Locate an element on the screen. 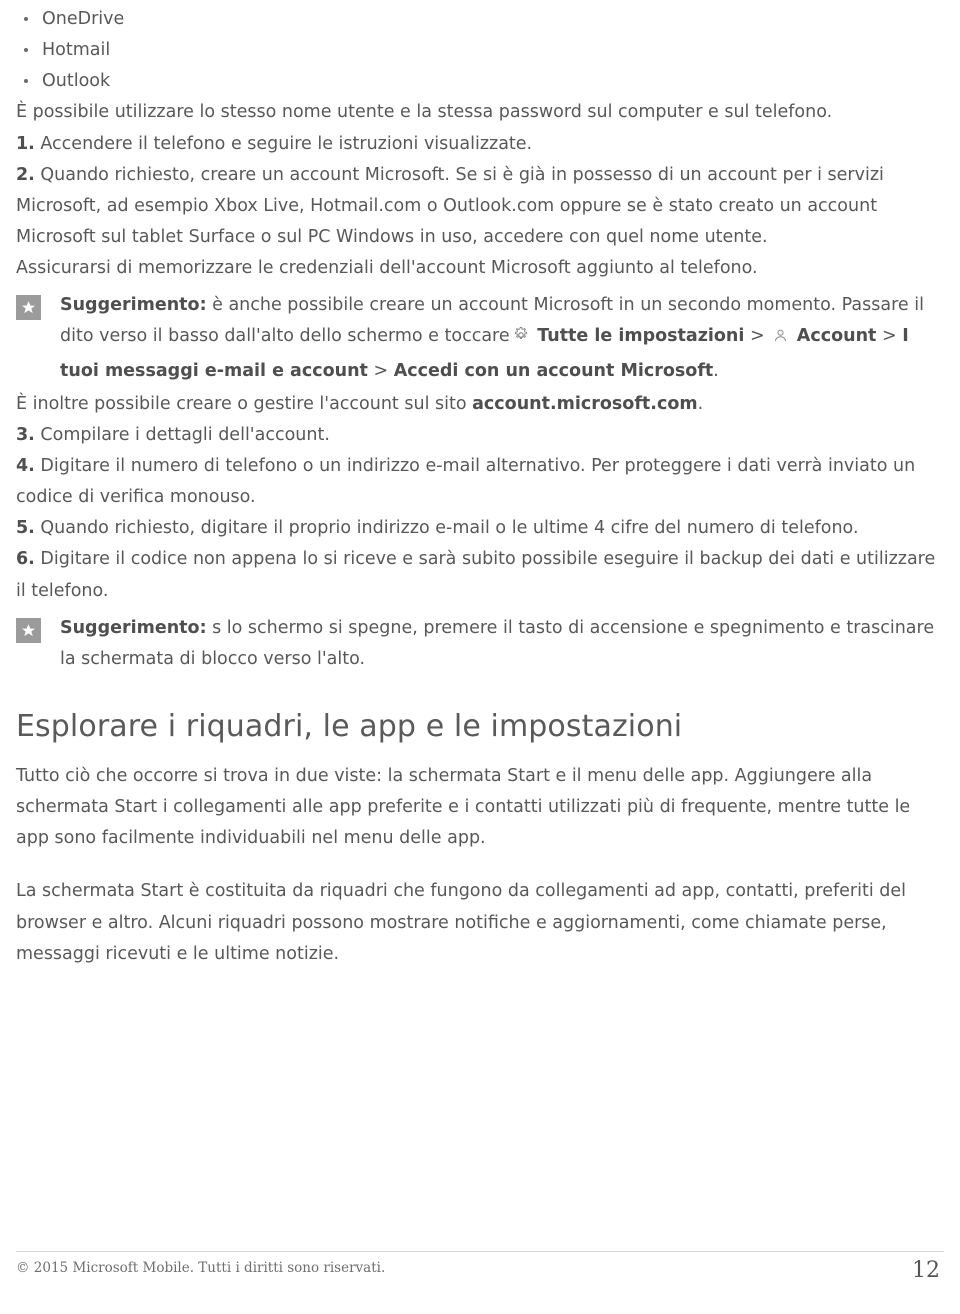  step-number: 1. is located at coordinates (25, 143).